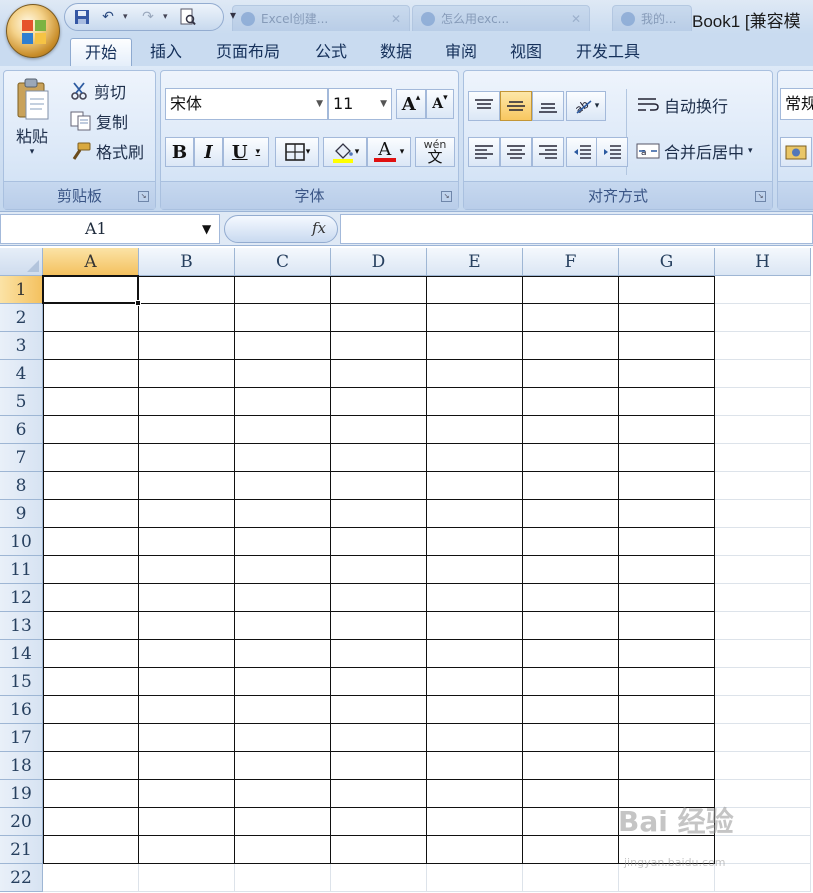 This screenshot has width=813, height=893. Describe the element at coordinates (187, 766) in the screenshot. I see `cell-B18` at that location.